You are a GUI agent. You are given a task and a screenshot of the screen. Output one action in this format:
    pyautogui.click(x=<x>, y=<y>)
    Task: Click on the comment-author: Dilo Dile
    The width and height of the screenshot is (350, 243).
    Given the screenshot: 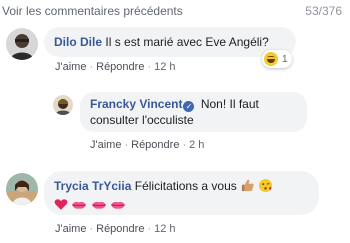 What is the action you would take?
    pyautogui.click(x=78, y=42)
    